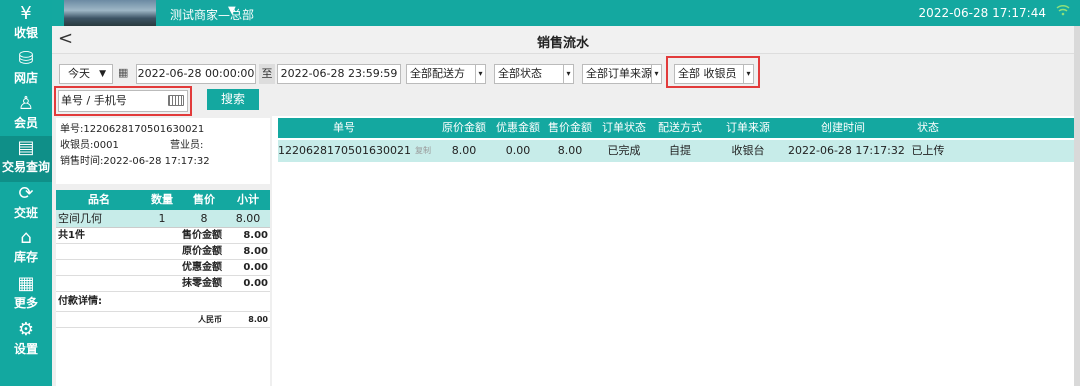 This screenshot has width=1080, height=386. What do you see at coordinates (26, 283) in the screenshot?
I see `more-icon: ▦` at bounding box center [26, 283].